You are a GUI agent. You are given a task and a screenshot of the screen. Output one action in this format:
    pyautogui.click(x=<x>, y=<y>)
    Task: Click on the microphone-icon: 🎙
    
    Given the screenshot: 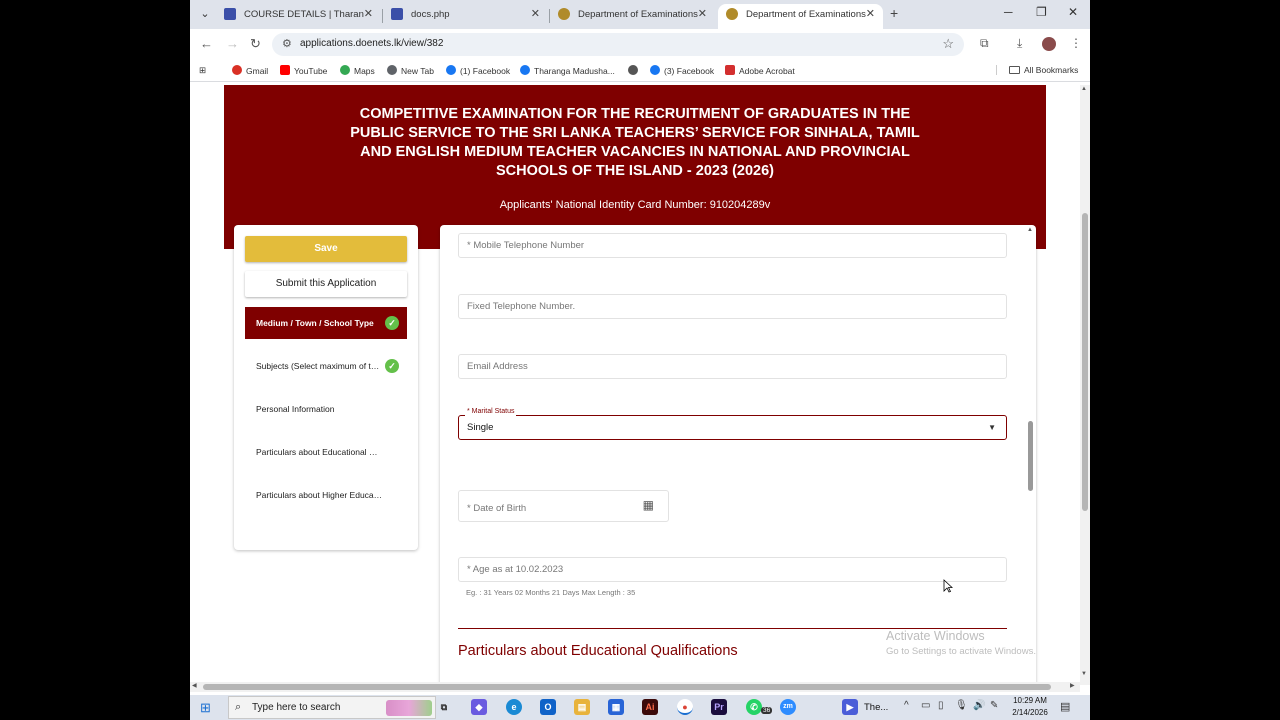 What is the action you would take?
    pyautogui.click(x=961, y=705)
    